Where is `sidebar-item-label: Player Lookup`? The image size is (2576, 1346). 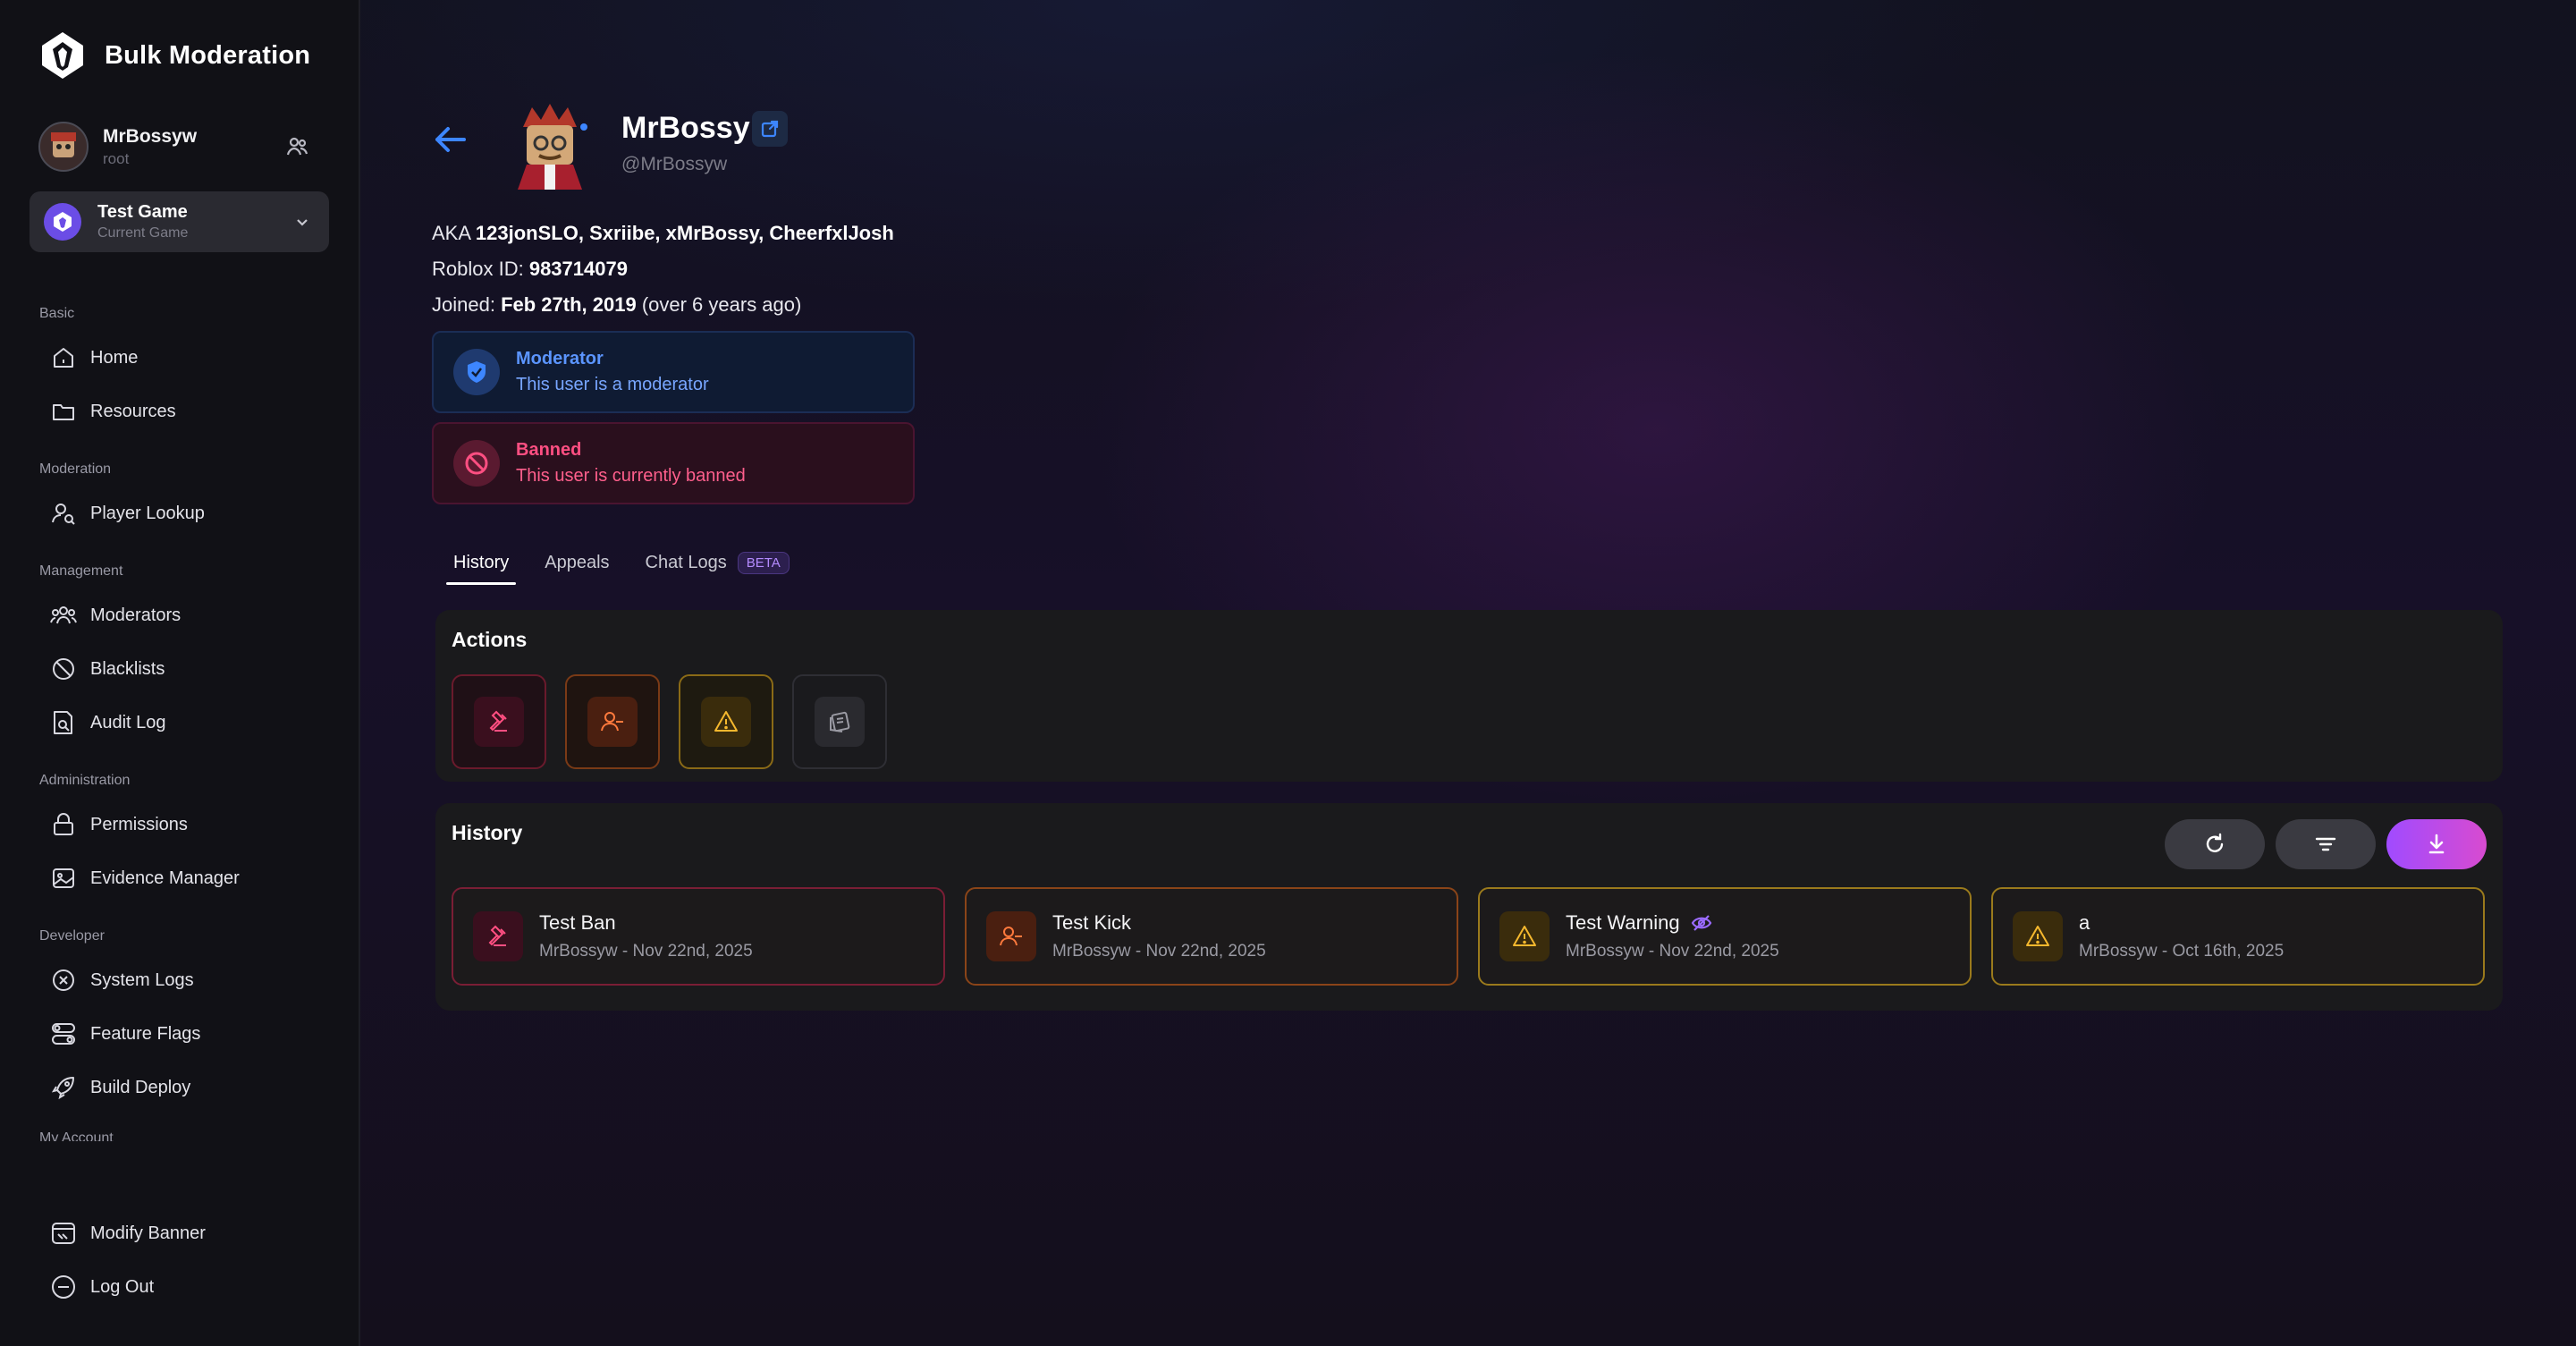
sidebar-item-label: Player Lookup is located at coordinates (147, 513).